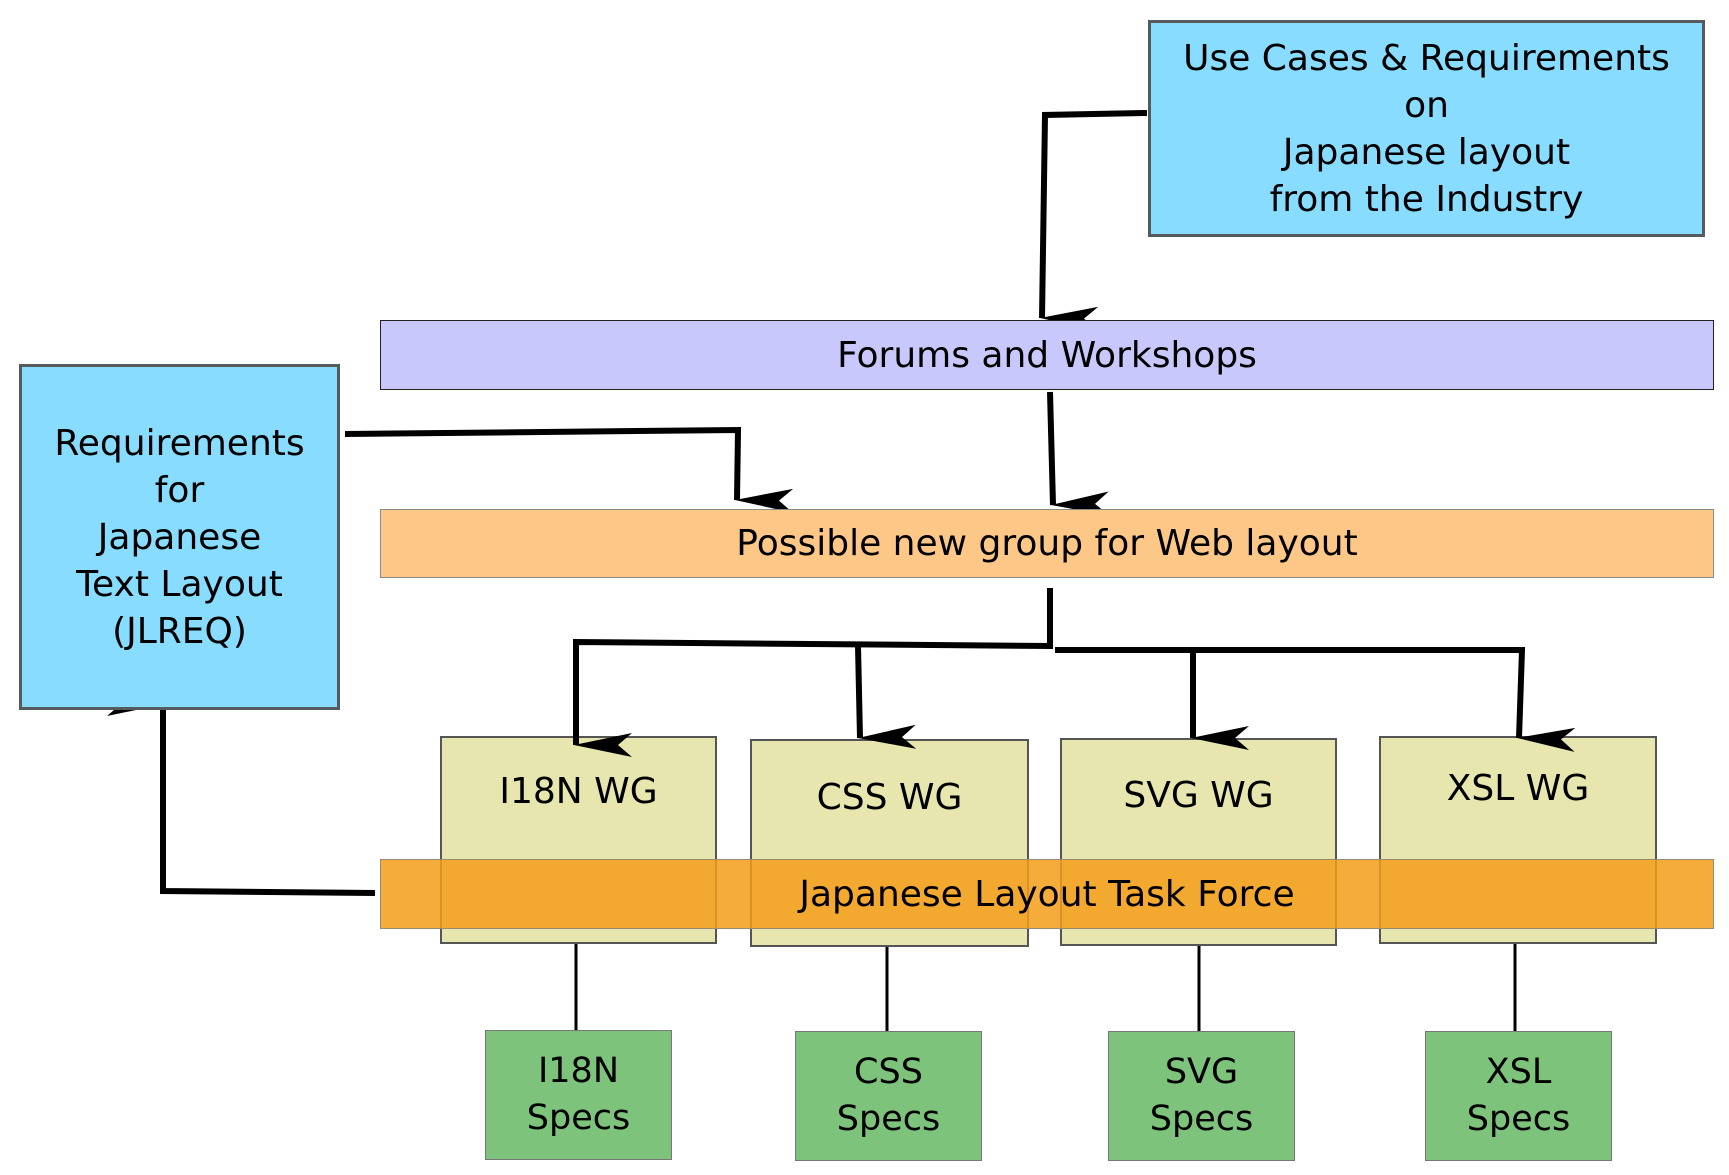  Describe the element at coordinates (1047, 894) in the screenshot. I see `task-force-band: Japanese Layout Task Force` at that location.